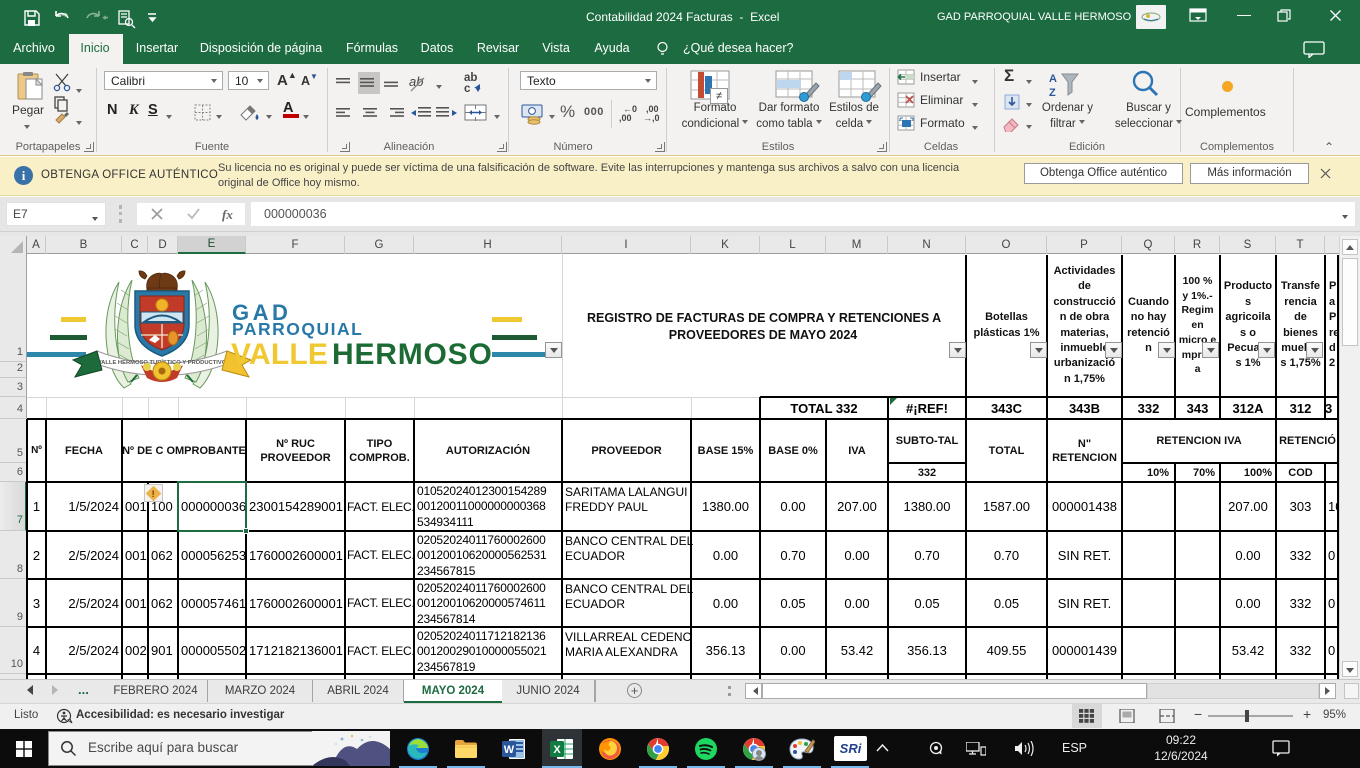 This screenshot has width=1360, height=768. I want to click on svg-text: X, so click(557, 750).